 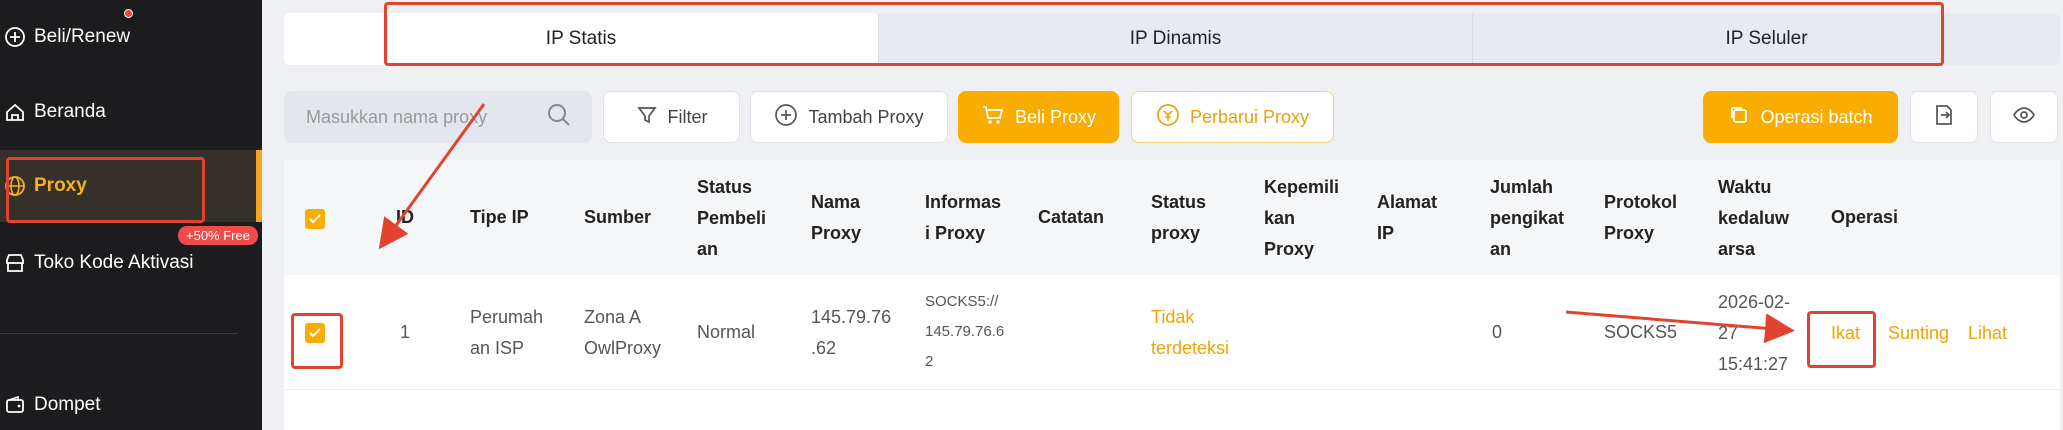 I want to click on cell-status-proxy: Tidak terdeteksi, so click(x=1190, y=332).